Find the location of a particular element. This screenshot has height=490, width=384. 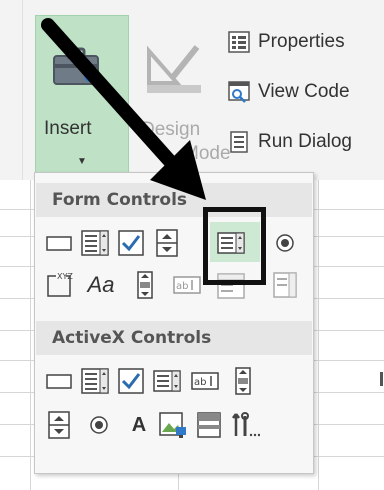

activex-checkbox-control is located at coordinates (131, 381).